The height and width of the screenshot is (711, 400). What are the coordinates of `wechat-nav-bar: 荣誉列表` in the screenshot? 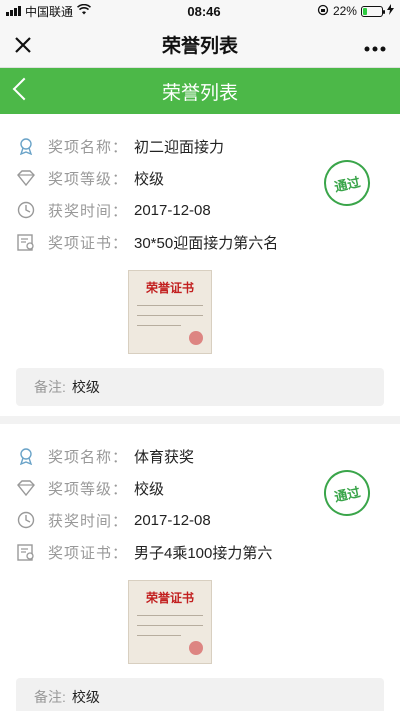 It's located at (200, 45).